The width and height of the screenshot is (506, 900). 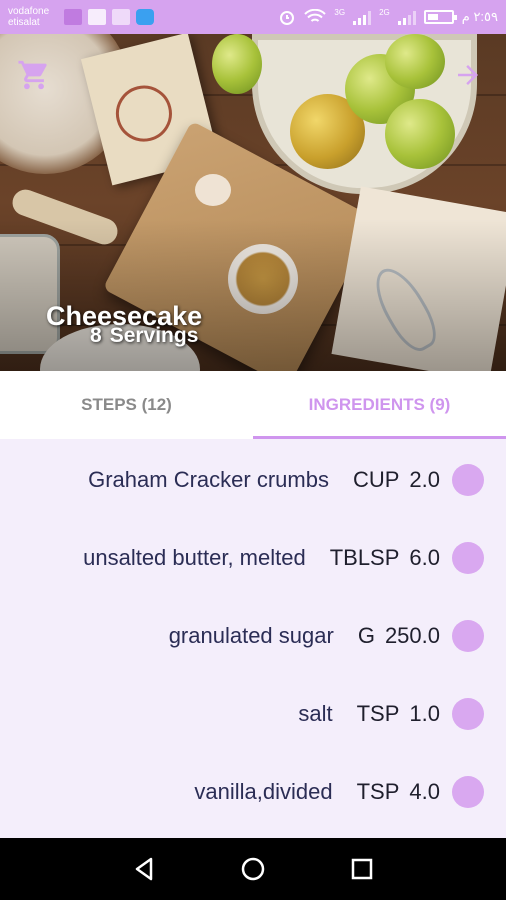 What do you see at coordinates (376, 479) in the screenshot?
I see `ingredient-unit: CUP` at bounding box center [376, 479].